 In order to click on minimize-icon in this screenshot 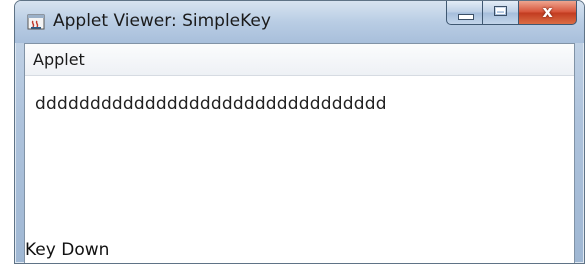, I will do `click(466, 17)`.